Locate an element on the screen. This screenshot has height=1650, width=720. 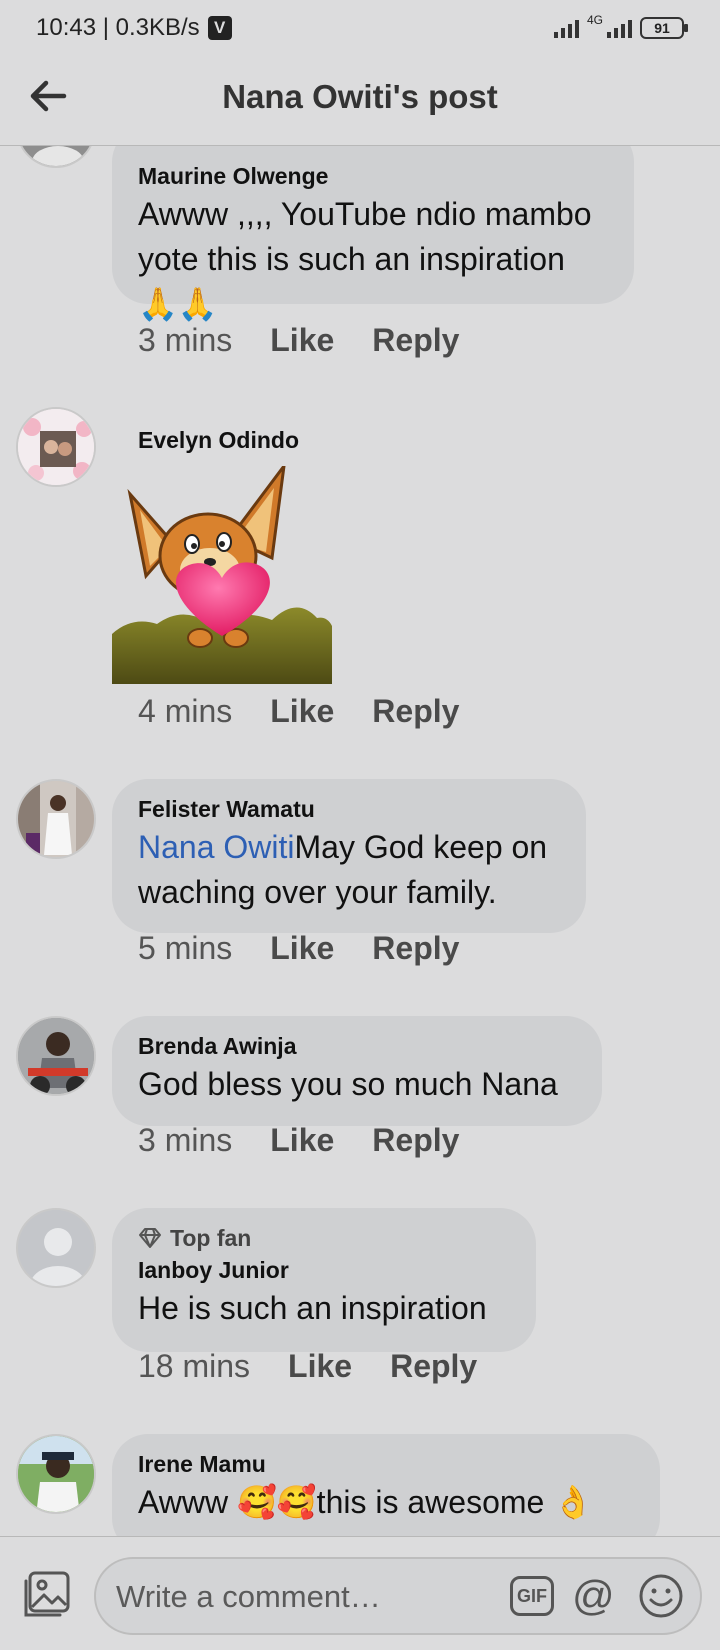
mention-link: Nana Owiti is located at coordinates (216, 847).